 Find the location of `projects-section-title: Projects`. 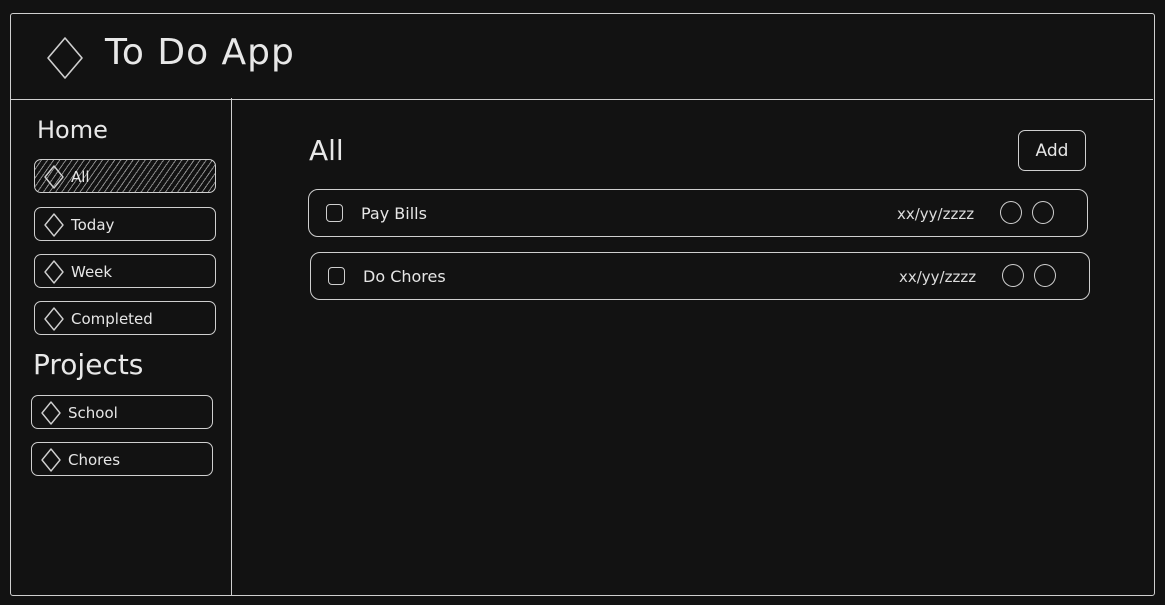

projects-section-title: Projects is located at coordinates (88, 364).